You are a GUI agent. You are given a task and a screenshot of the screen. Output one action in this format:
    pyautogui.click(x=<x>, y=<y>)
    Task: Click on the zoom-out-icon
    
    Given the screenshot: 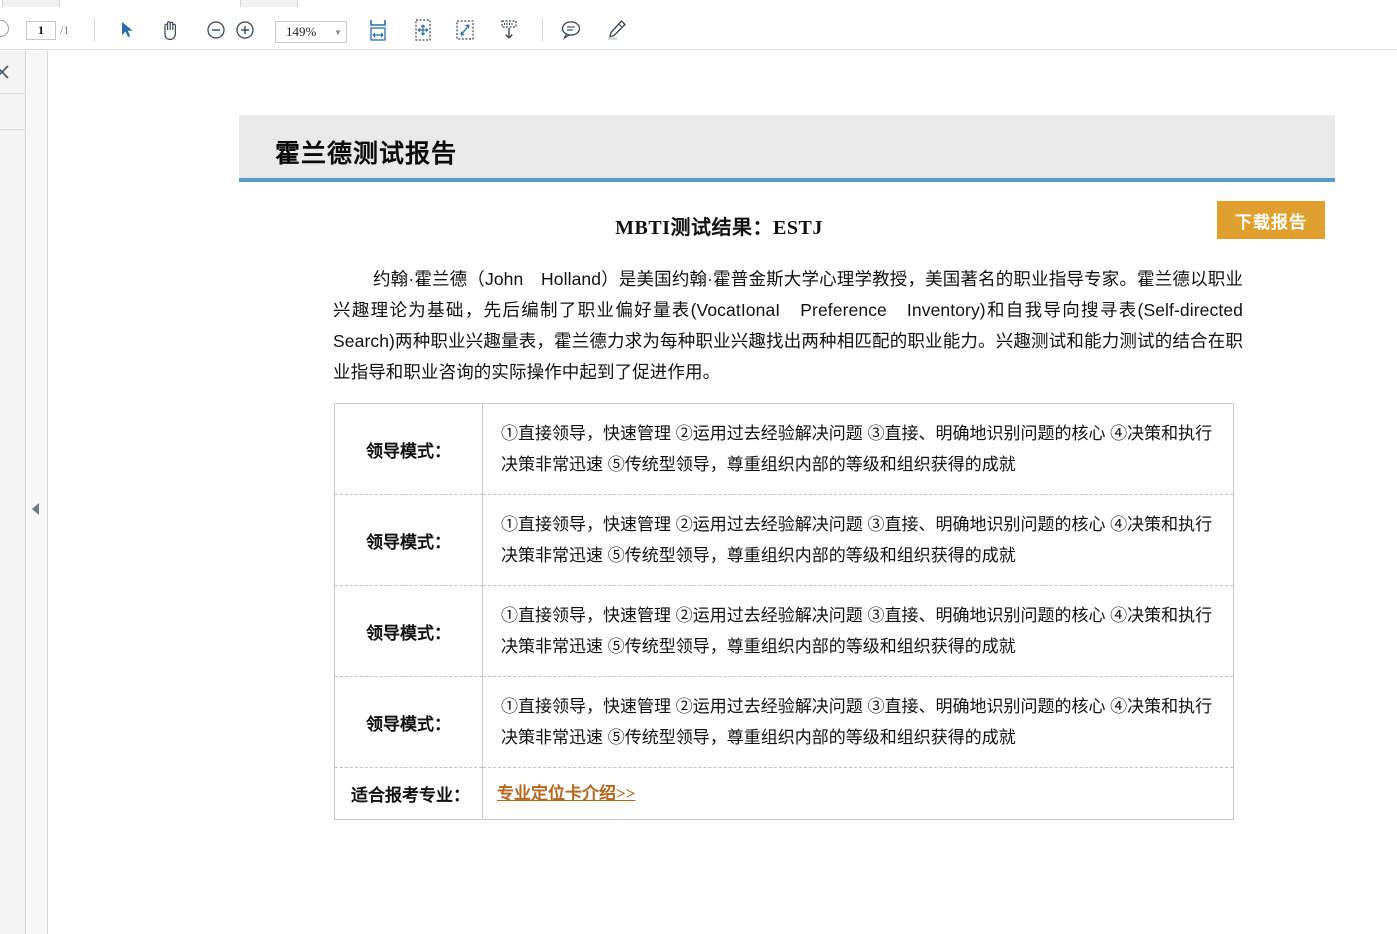 What is the action you would take?
    pyautogui.click(x=216, y=30)
    